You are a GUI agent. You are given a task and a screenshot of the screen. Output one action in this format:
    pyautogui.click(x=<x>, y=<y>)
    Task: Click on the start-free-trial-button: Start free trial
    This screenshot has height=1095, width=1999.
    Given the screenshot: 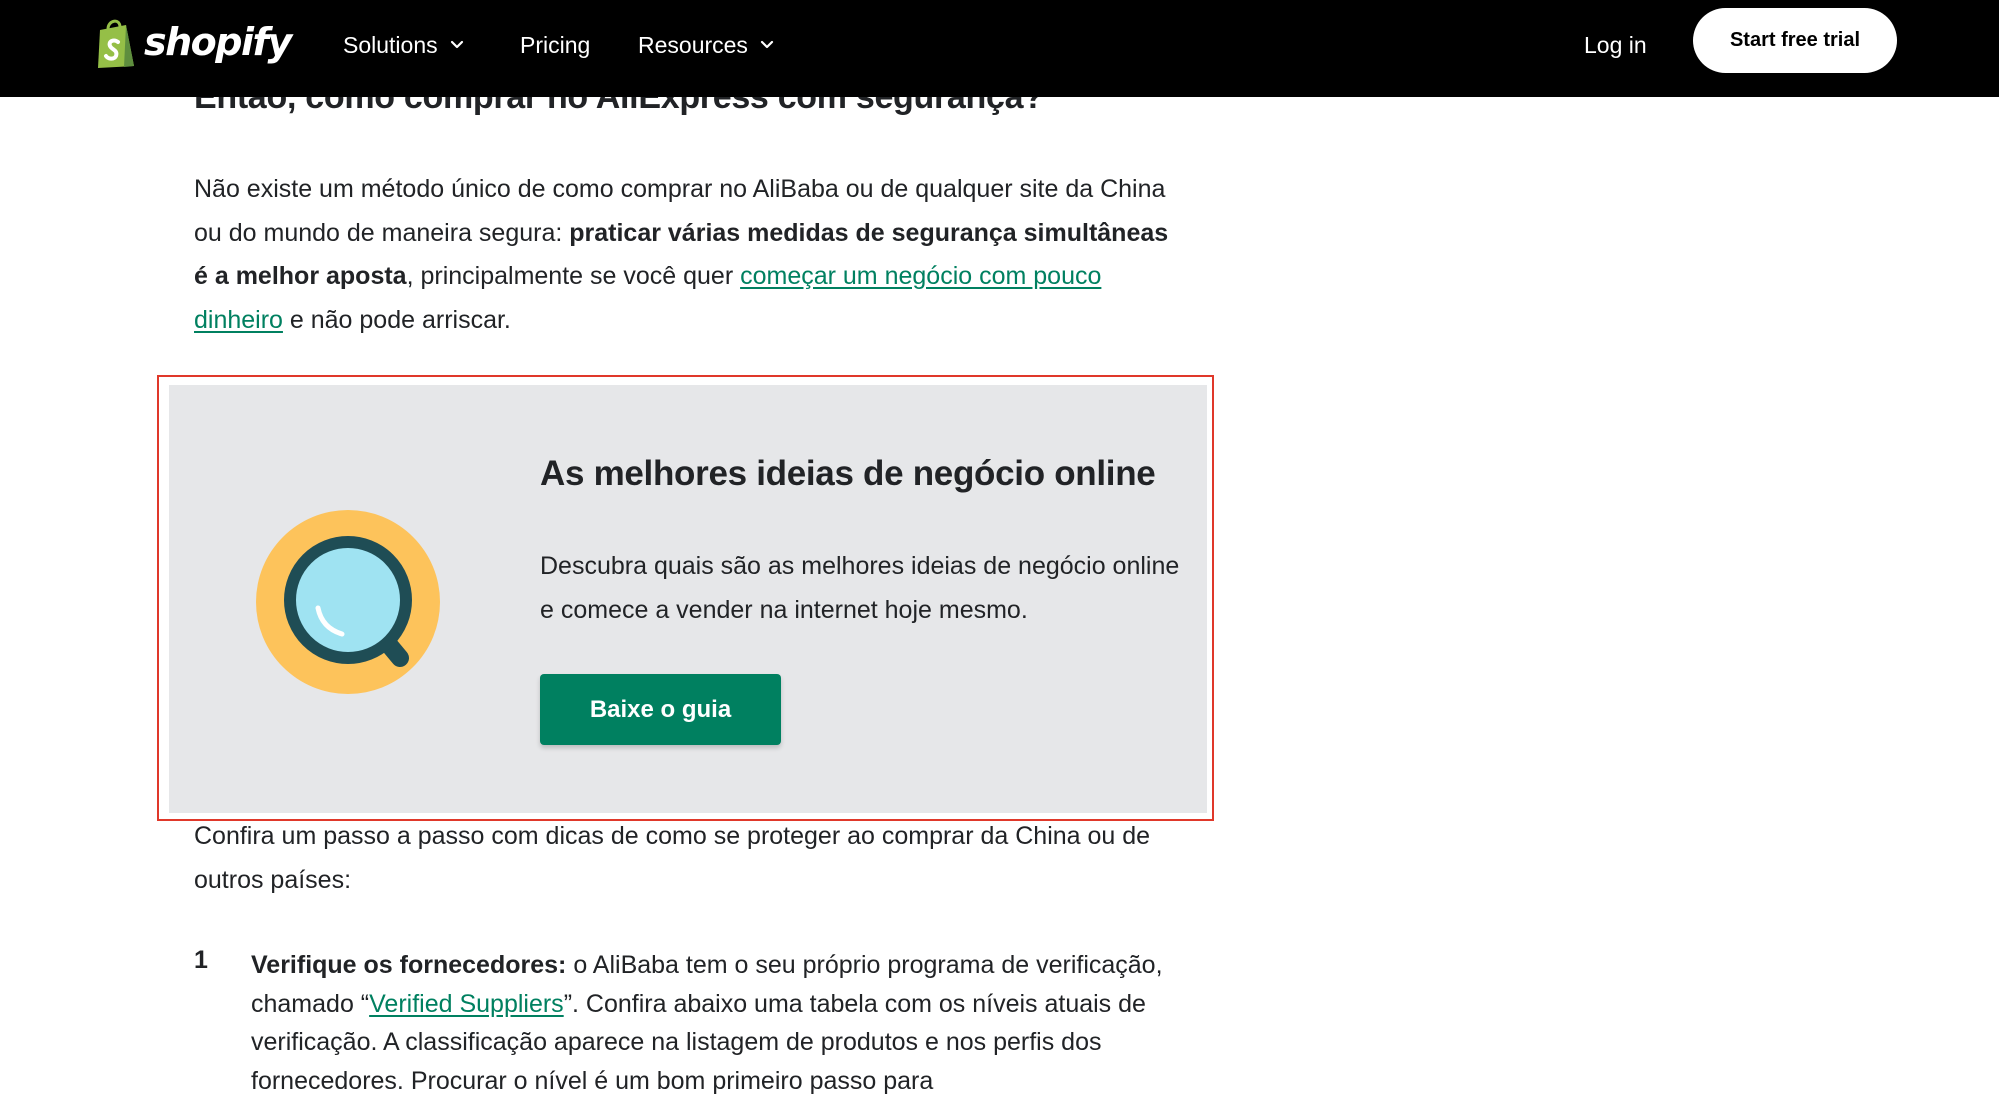 What is the action you would take?
    pyautogui.click(x=1795, y=40)
    